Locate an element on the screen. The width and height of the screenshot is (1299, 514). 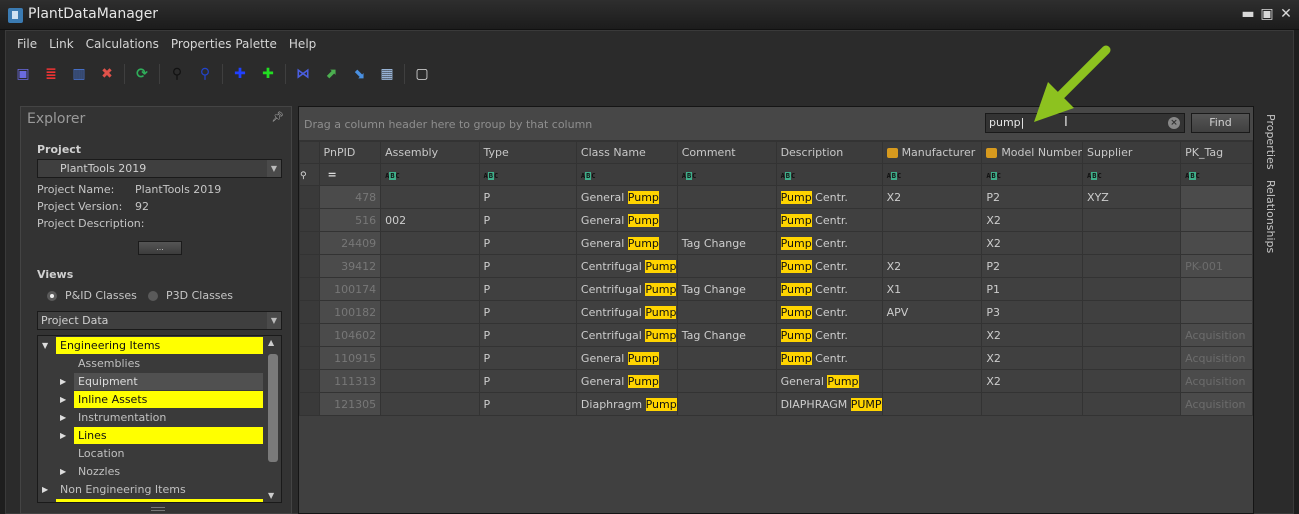
scrollbar-thumb is located at coordinates (273, 408).